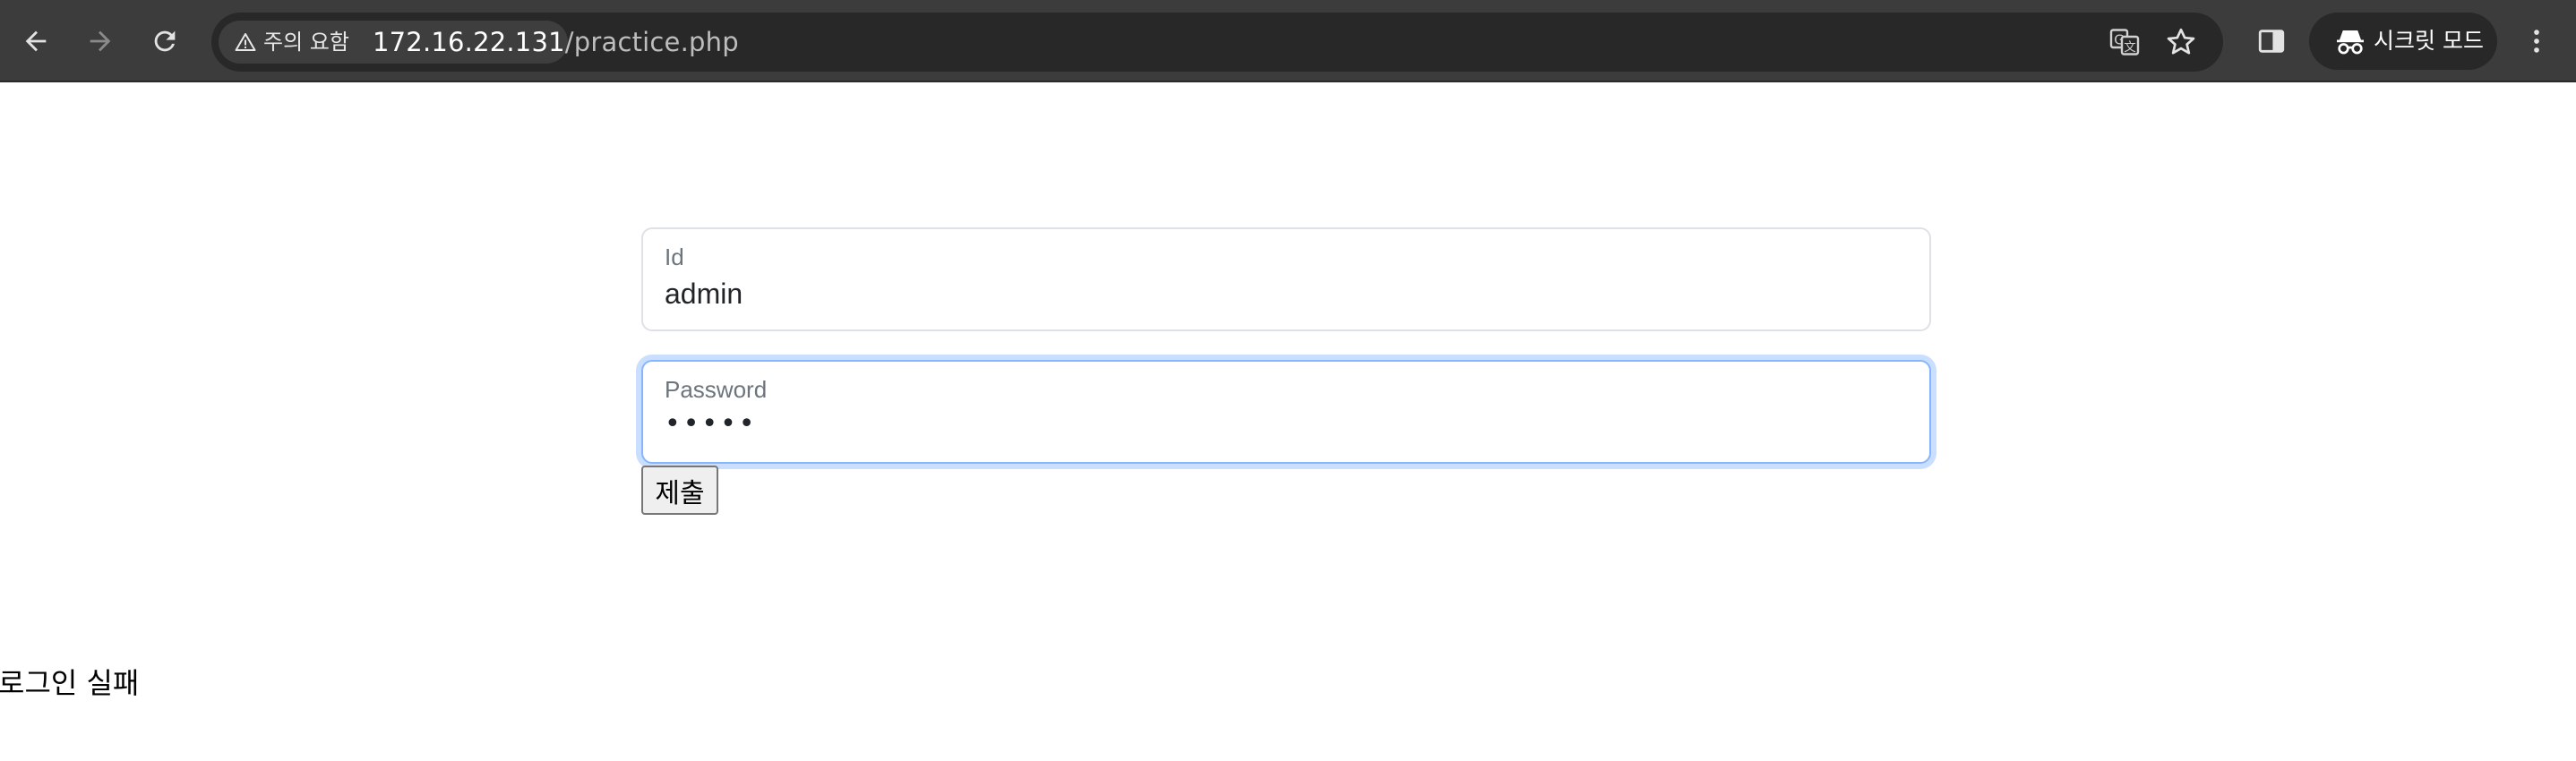 The height and width of the screenshot is (761, 2576). I want to click on incognito-label: 시크릿 모드, so click(2429, 41).